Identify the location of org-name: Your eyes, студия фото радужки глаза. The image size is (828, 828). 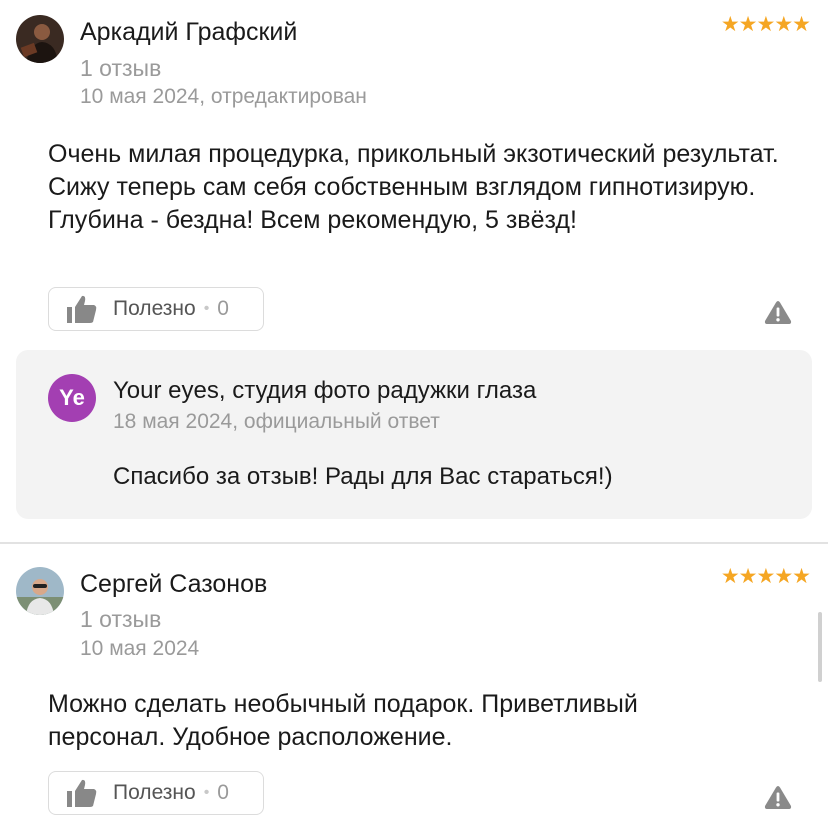
(324, 391).